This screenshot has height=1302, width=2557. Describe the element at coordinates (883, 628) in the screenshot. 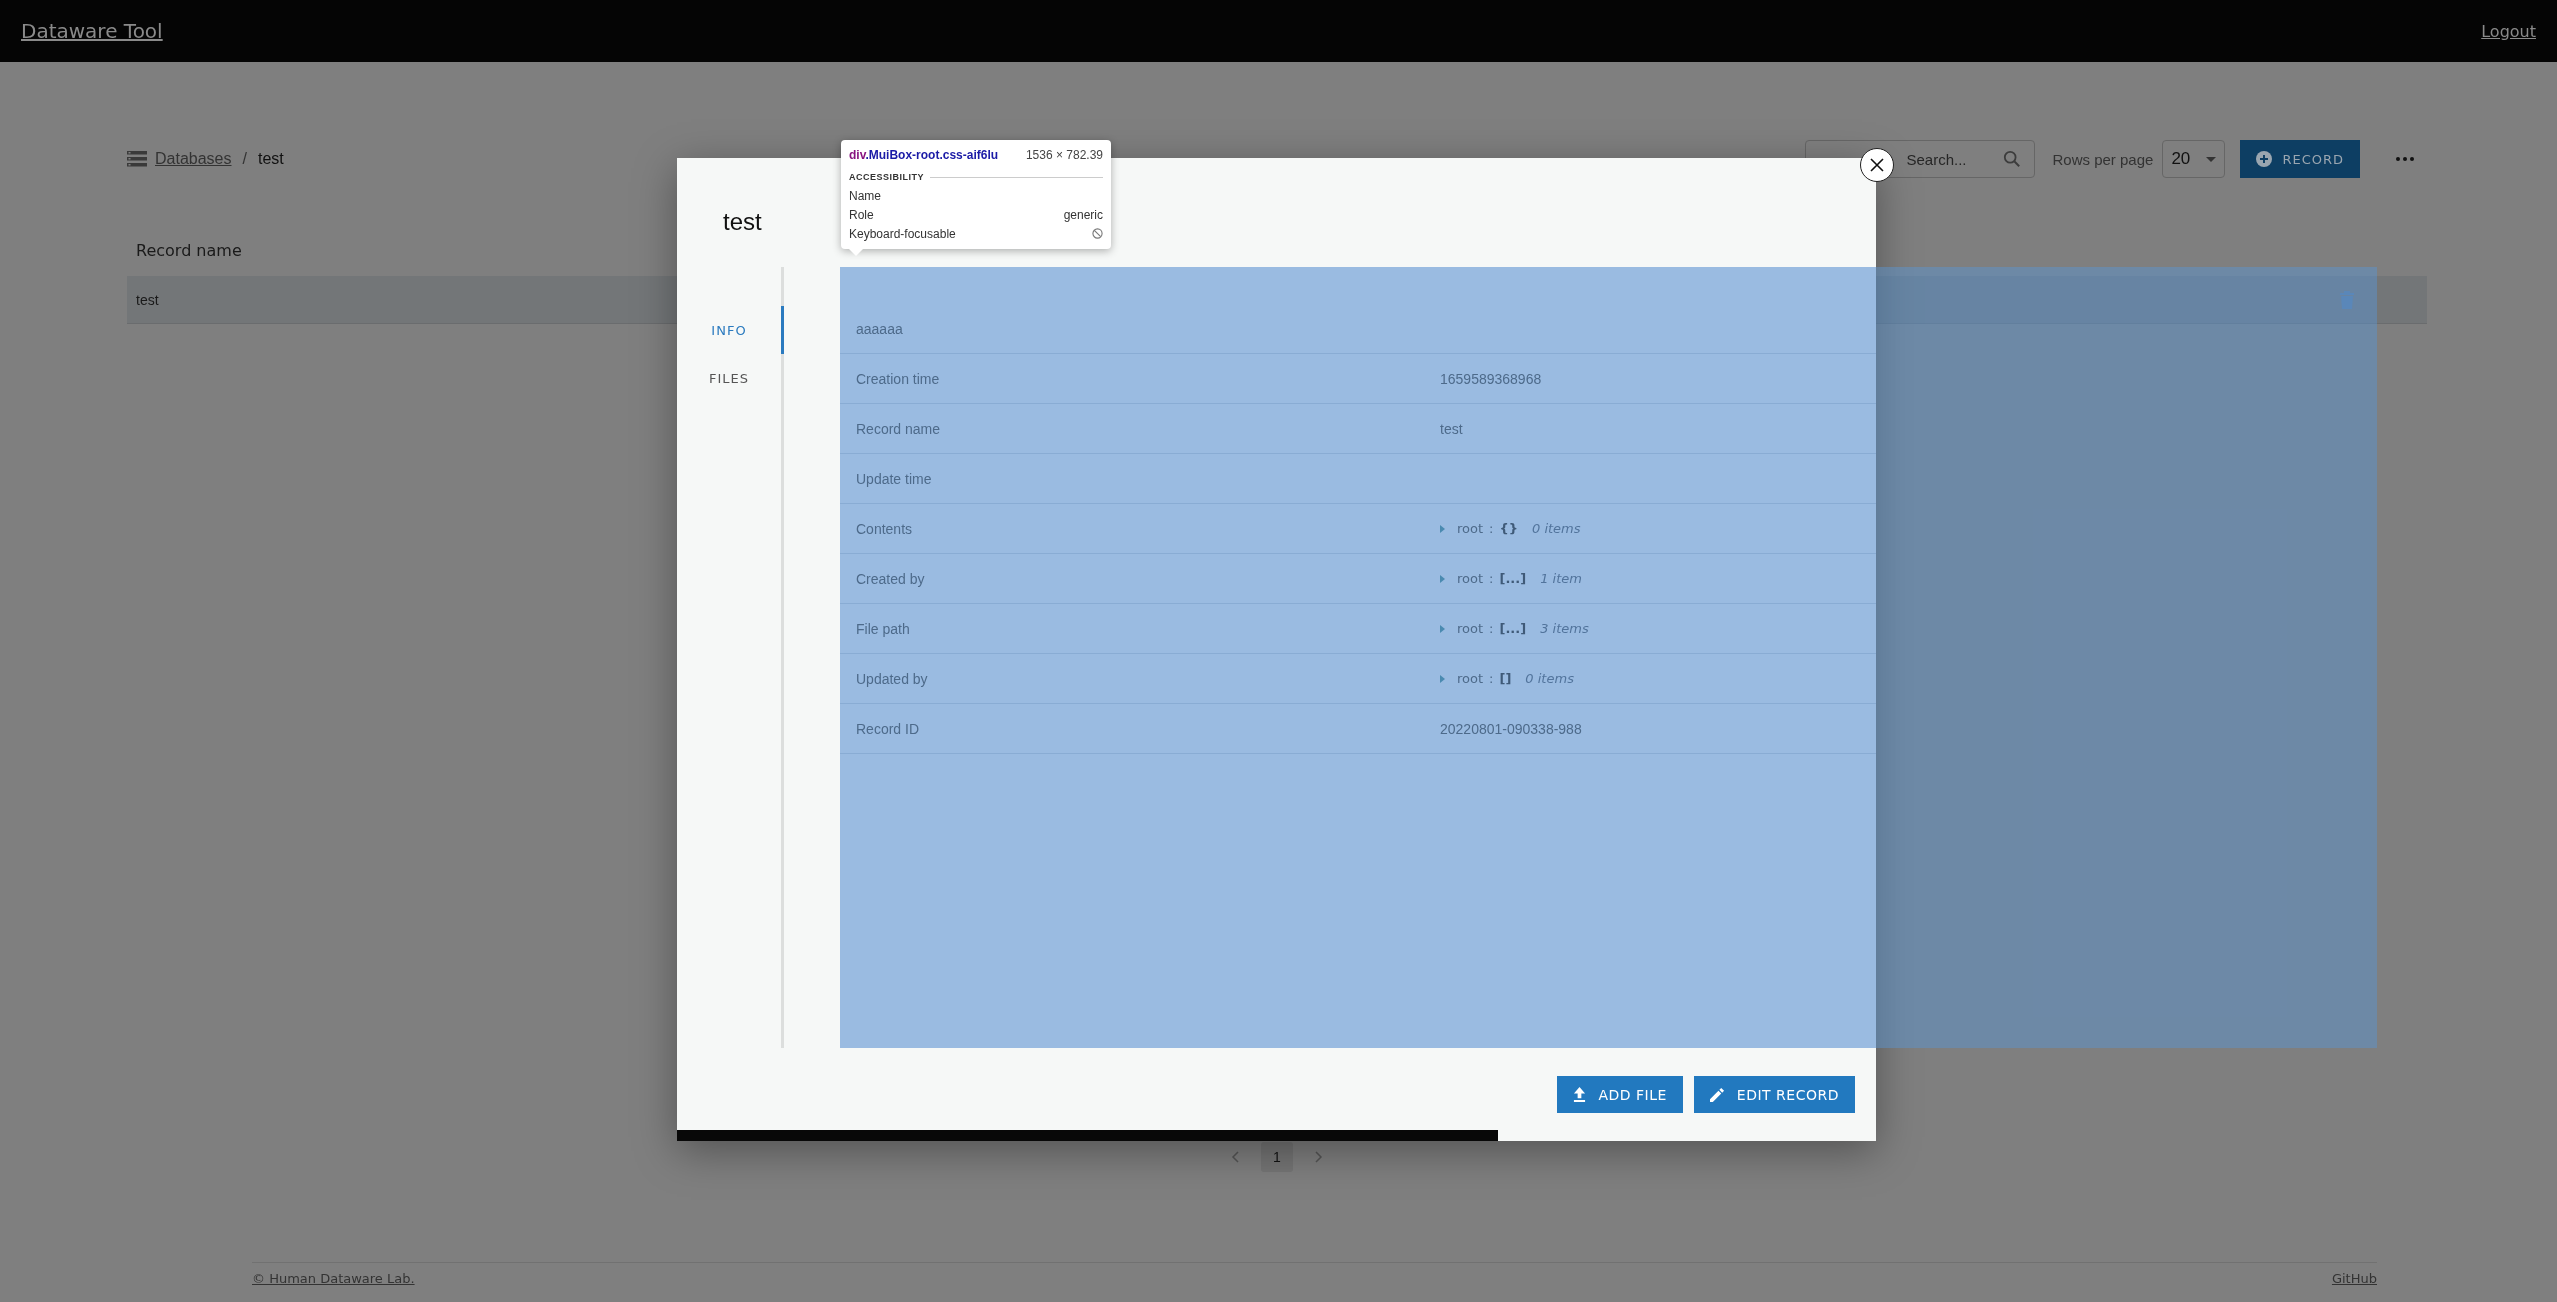

I see `field-label: File path` at that location.